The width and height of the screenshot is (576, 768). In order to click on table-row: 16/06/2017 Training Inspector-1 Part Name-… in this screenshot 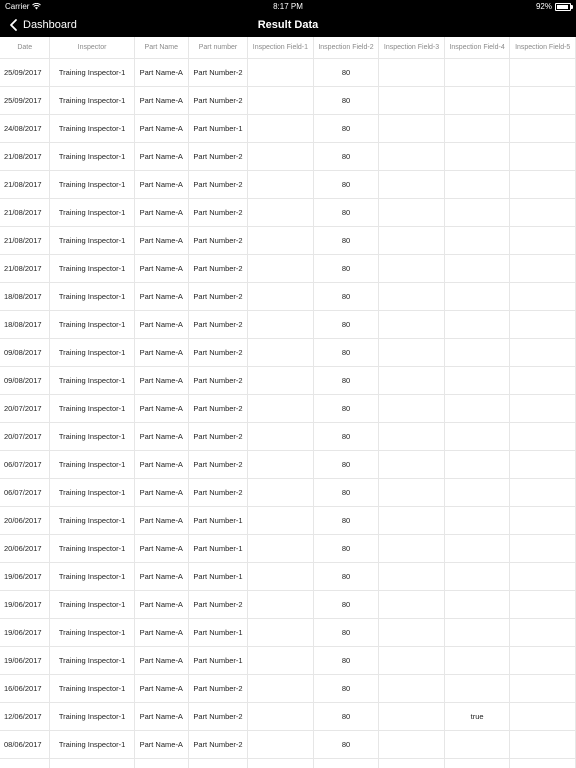, I will do `click(288, 688)`.